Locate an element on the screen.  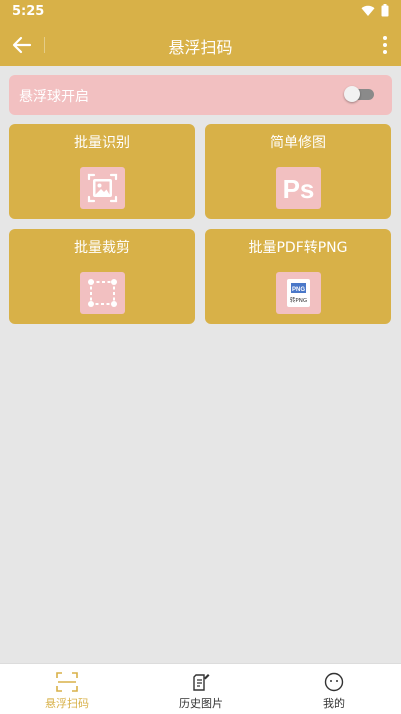
image-scan-icon is located at coordinates (102, 188).